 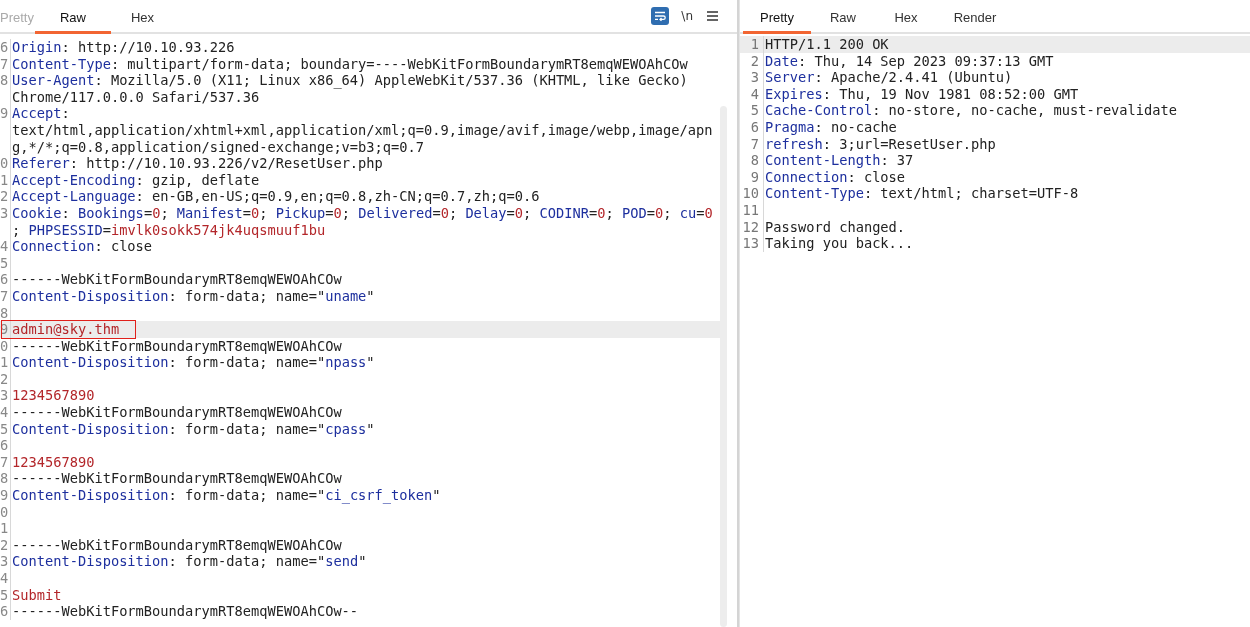 What do you see at coordinates (880, 144) in the screenshot?
I see `code-line: refresh: 3;url=ResetUser.php` at bounding box center [880, 144].